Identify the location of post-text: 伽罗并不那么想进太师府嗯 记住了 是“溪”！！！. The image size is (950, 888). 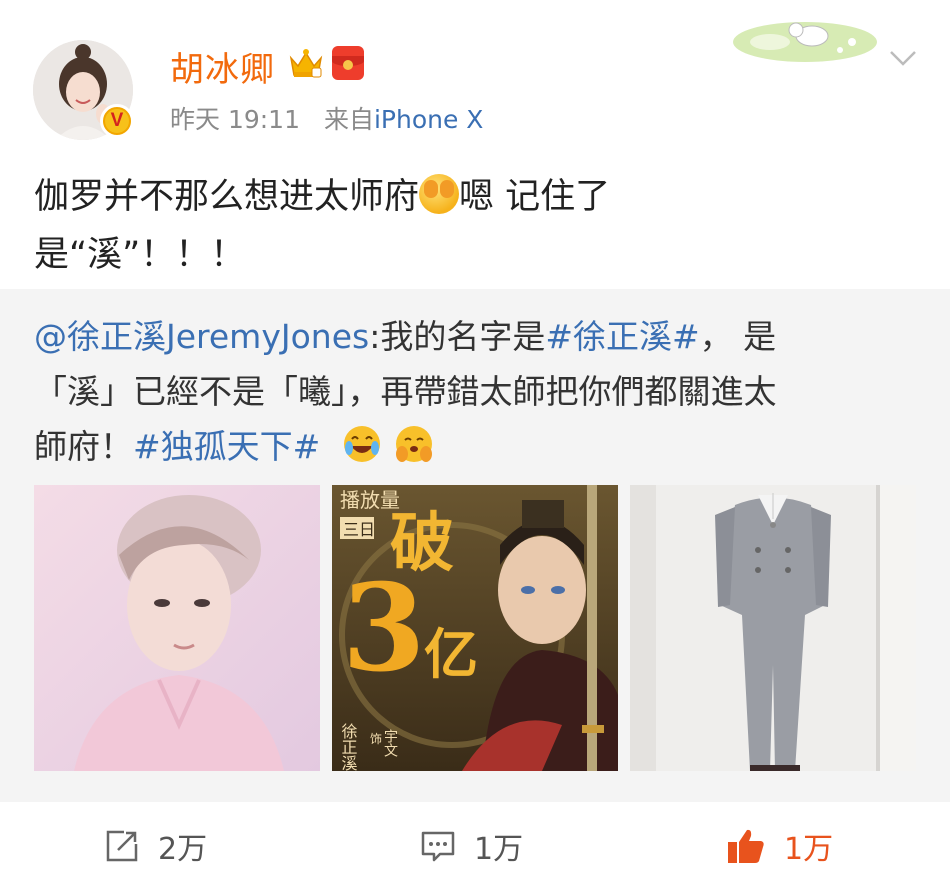
(474, 226).